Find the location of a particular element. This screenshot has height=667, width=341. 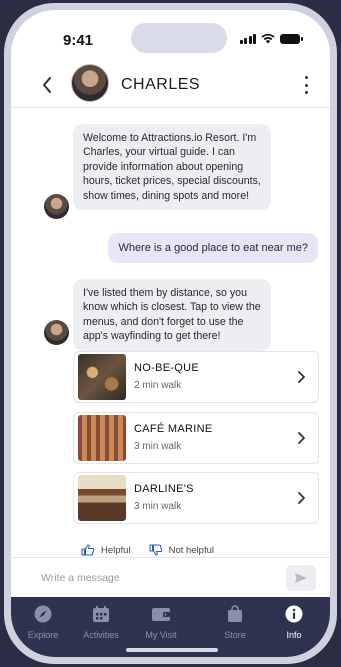

user-message: Where is a good place to eat near me? is located at coordinates (213, 248).